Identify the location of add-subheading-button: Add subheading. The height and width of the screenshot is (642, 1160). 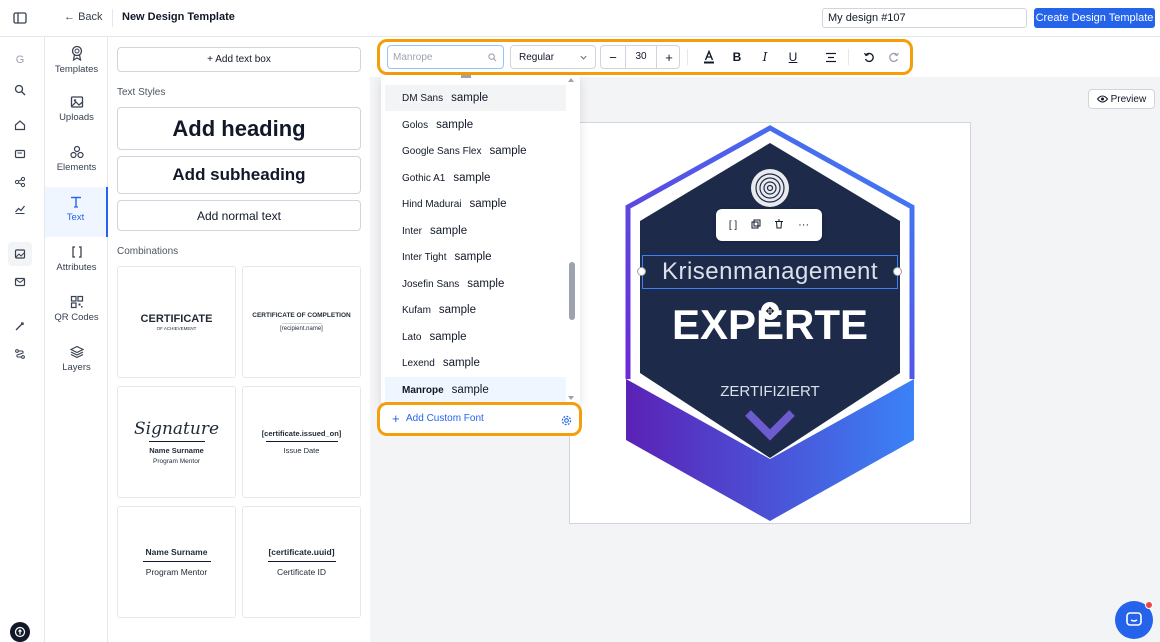
(239, 175).